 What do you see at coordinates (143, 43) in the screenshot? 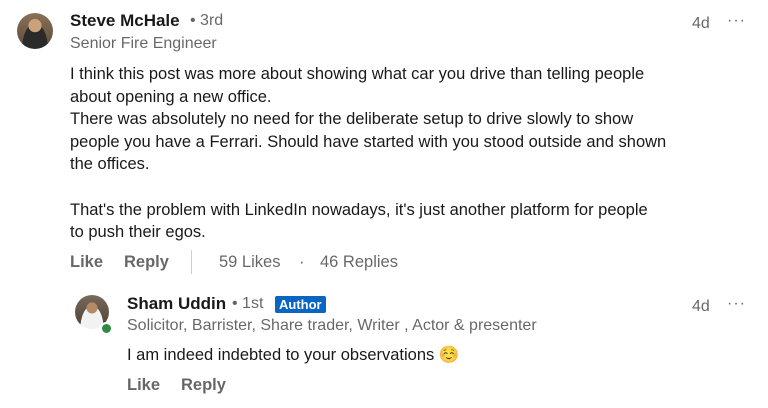
I see `author-headline: Senior Fire Engineer` at bounding box center [143, 43].